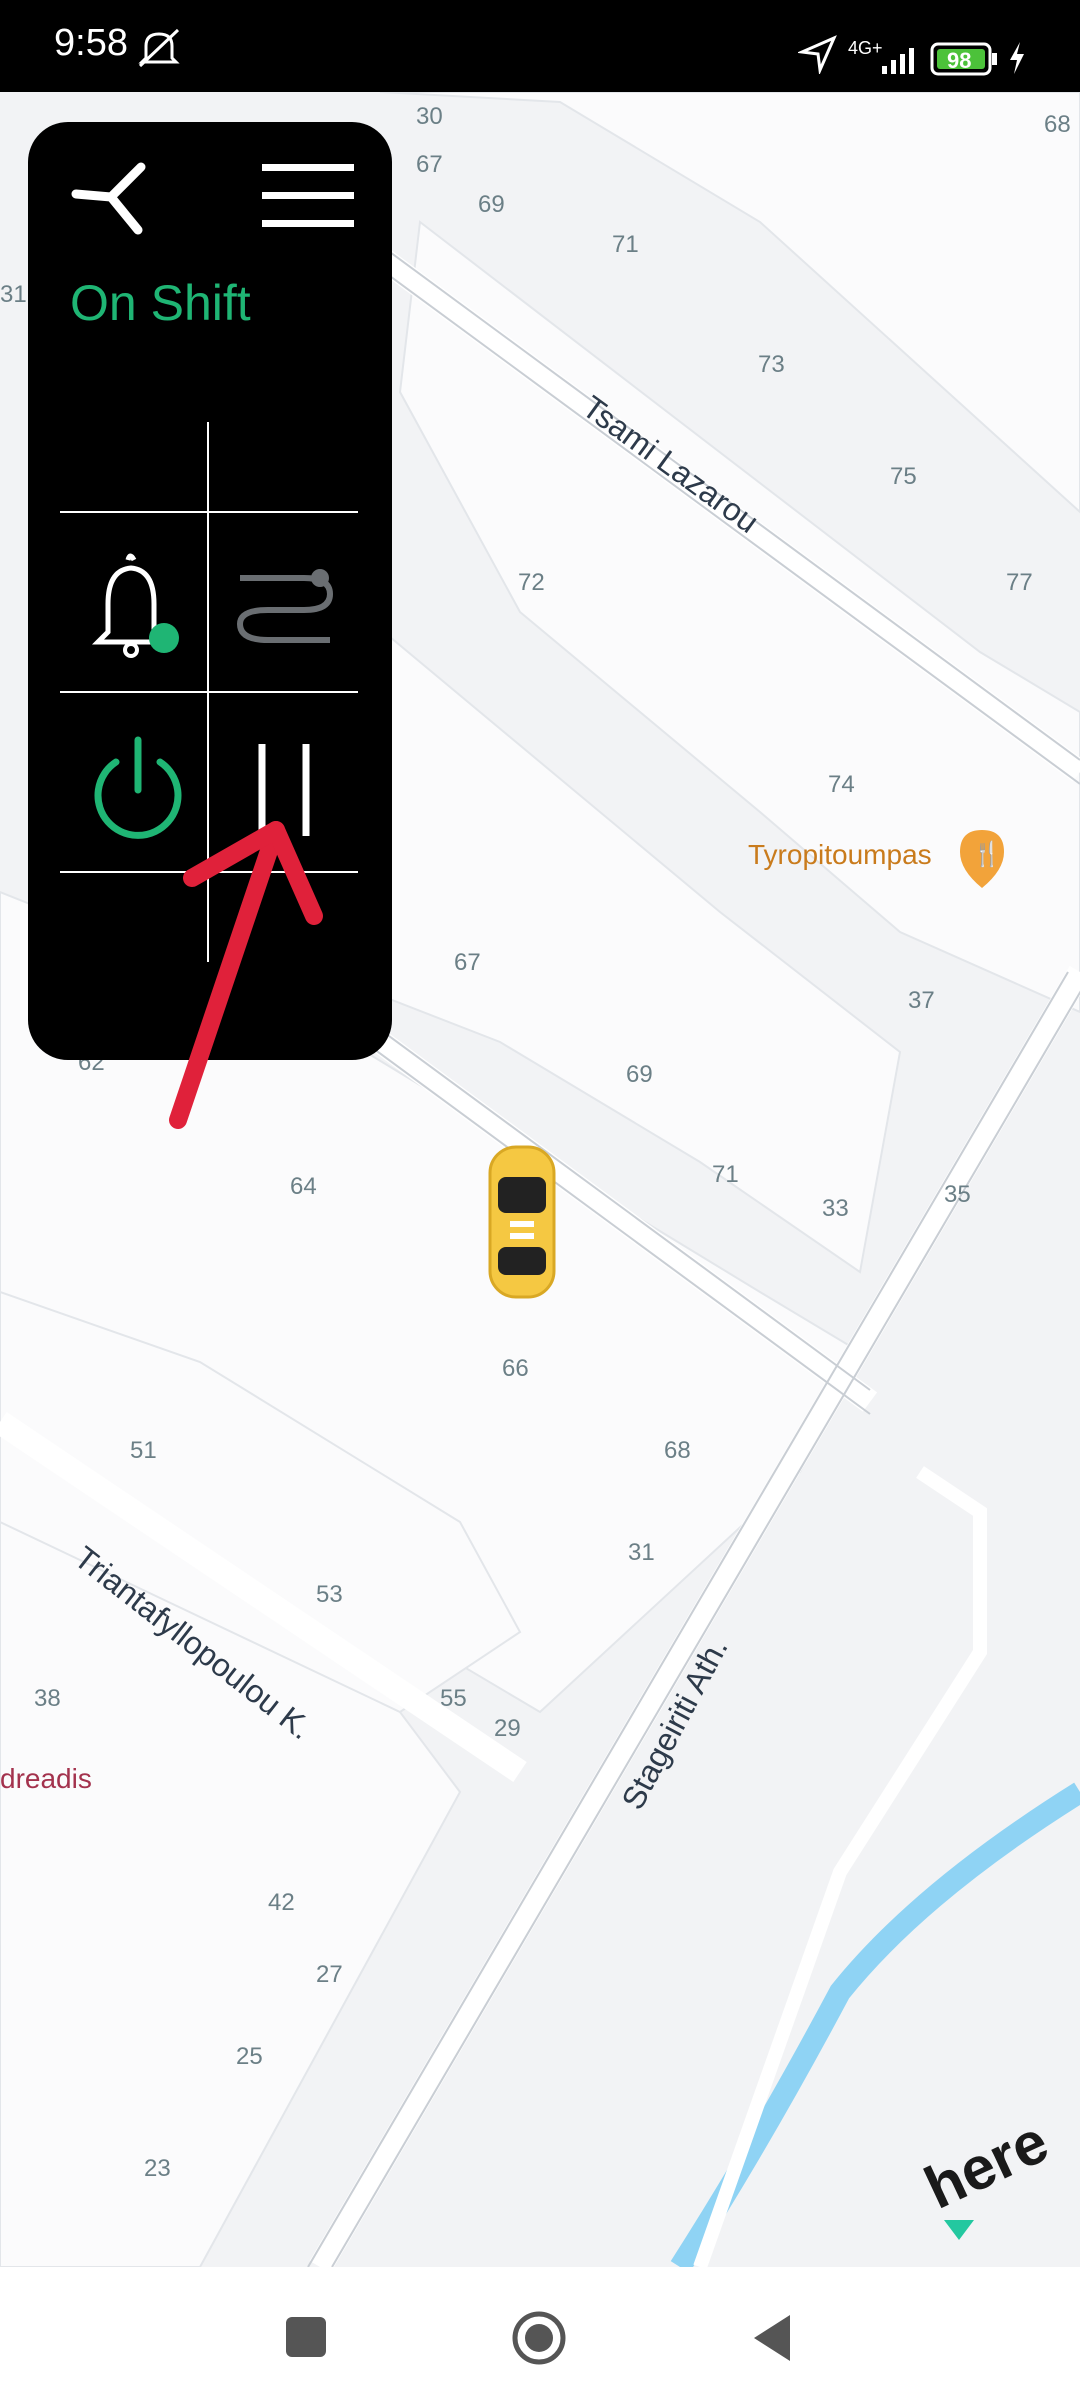  Describe the element at coordinates (772, 2340) in the screenshot. I see `triangle-back-icon` at that location.